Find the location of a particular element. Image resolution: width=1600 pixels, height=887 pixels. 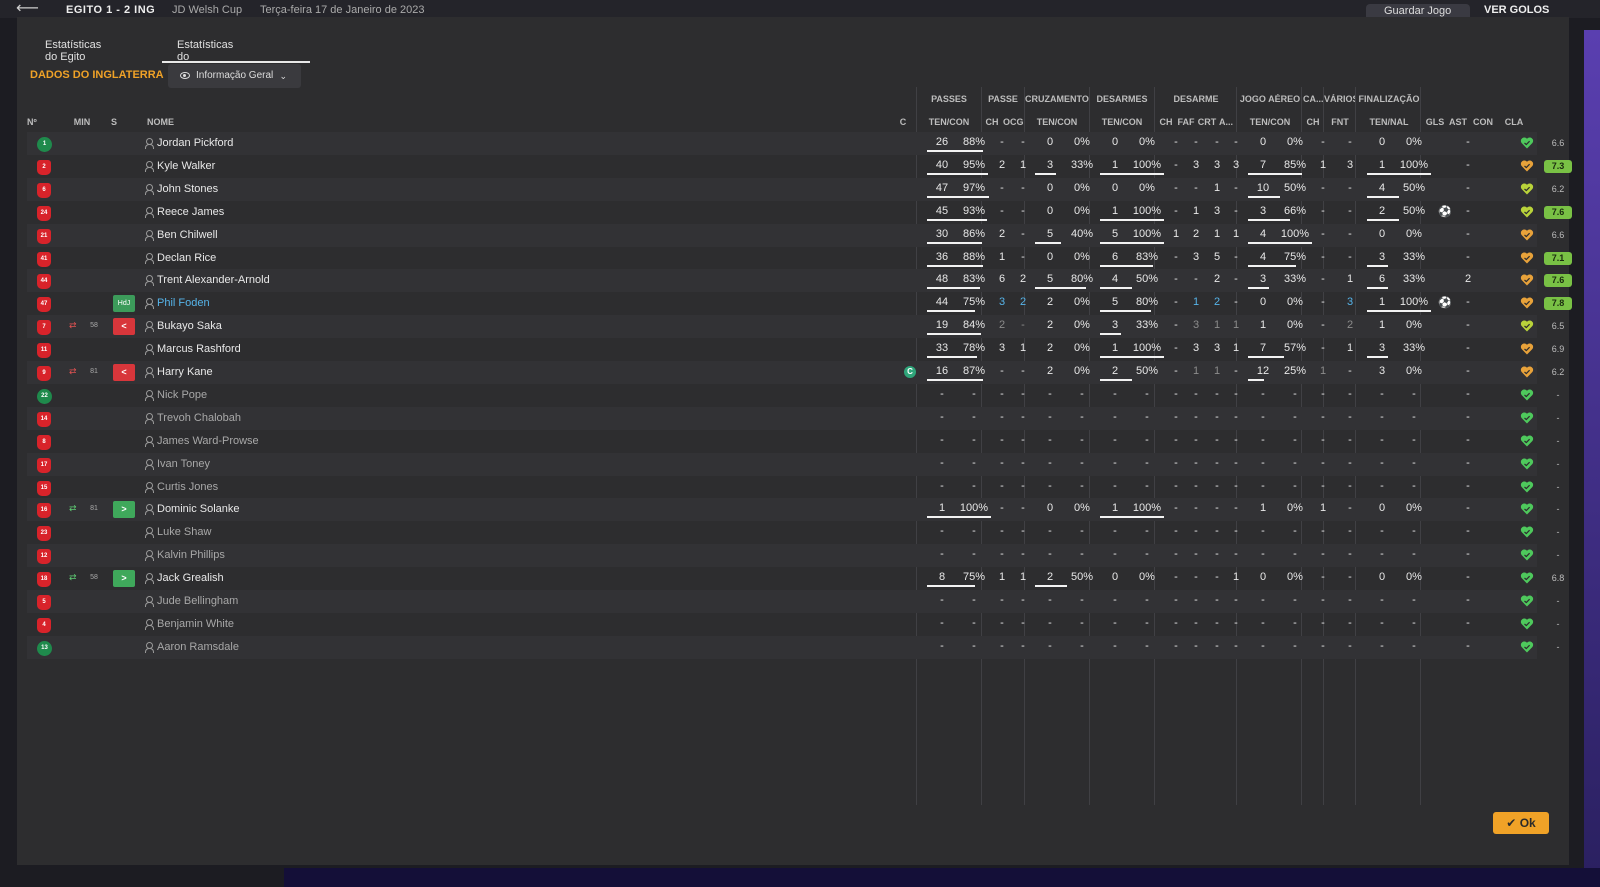

player-name: Declan Rice is located at coordinates (186, 258).